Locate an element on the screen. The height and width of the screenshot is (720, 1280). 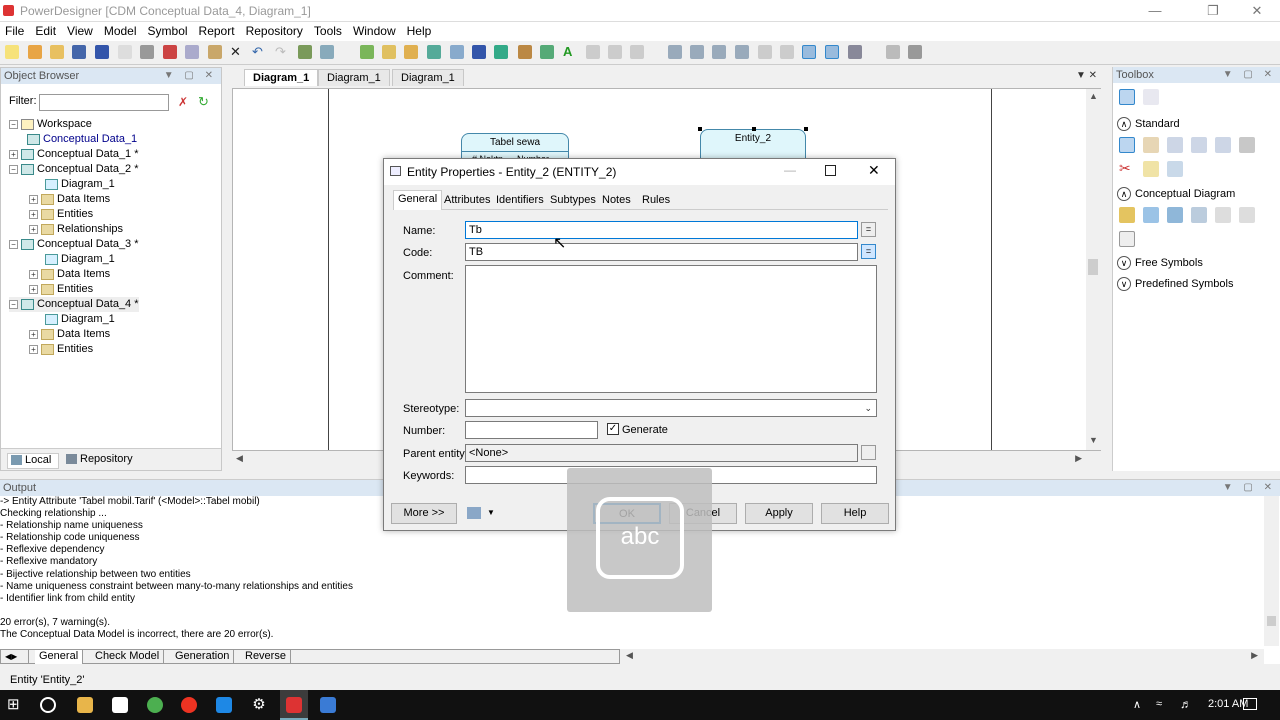
tab-check-model: Check Model is located at coordinates (128, 657).